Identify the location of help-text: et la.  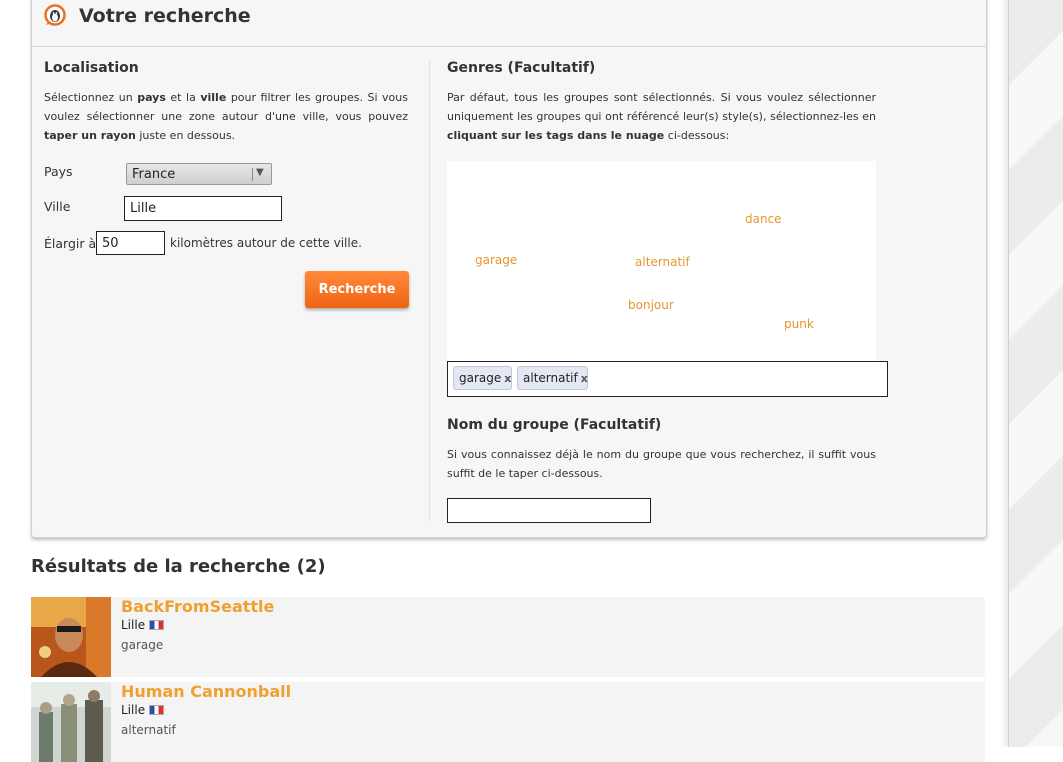
(183, 97).